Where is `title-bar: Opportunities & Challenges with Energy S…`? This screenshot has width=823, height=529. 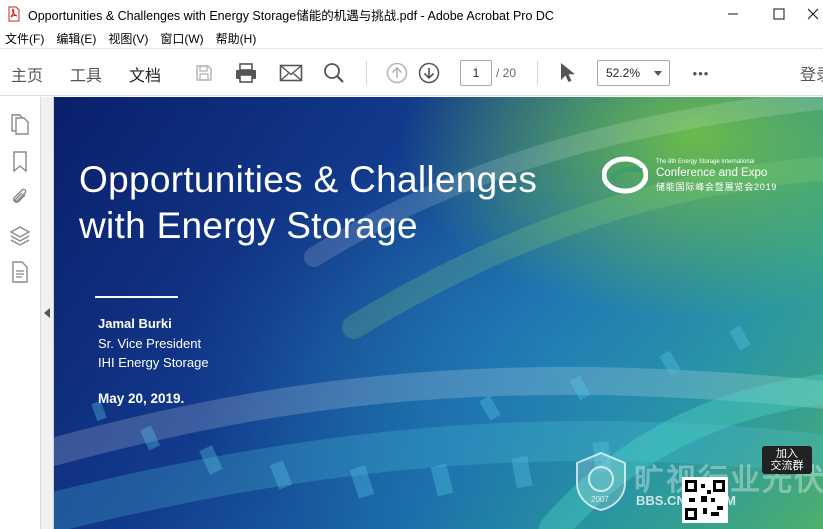
title-bar: Opportunities & Challenges with Energy S… is located at coordinates (411, 14).